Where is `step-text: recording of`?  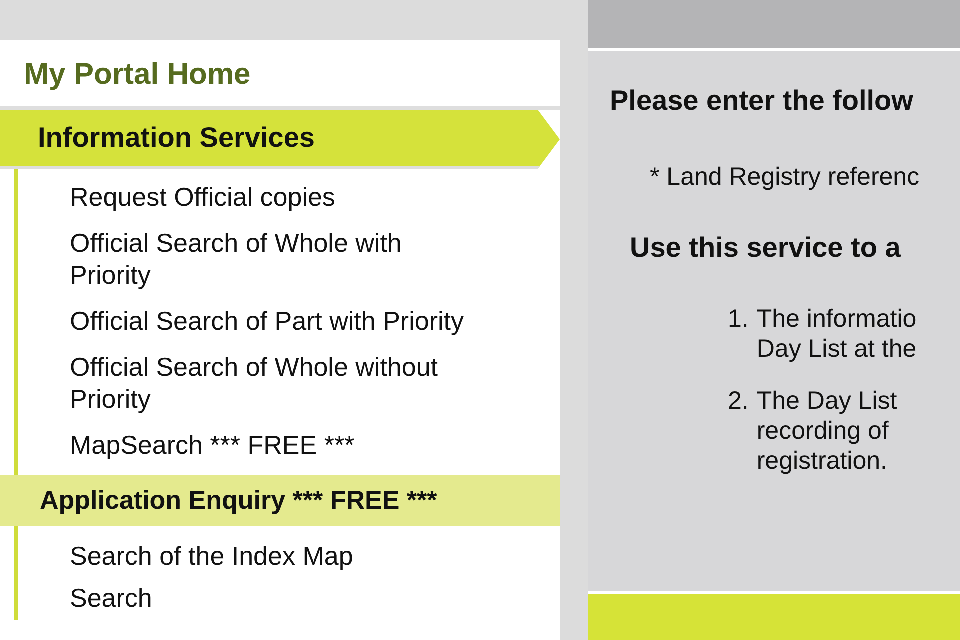 step-text: recording of is located at coordinates (822, 431).